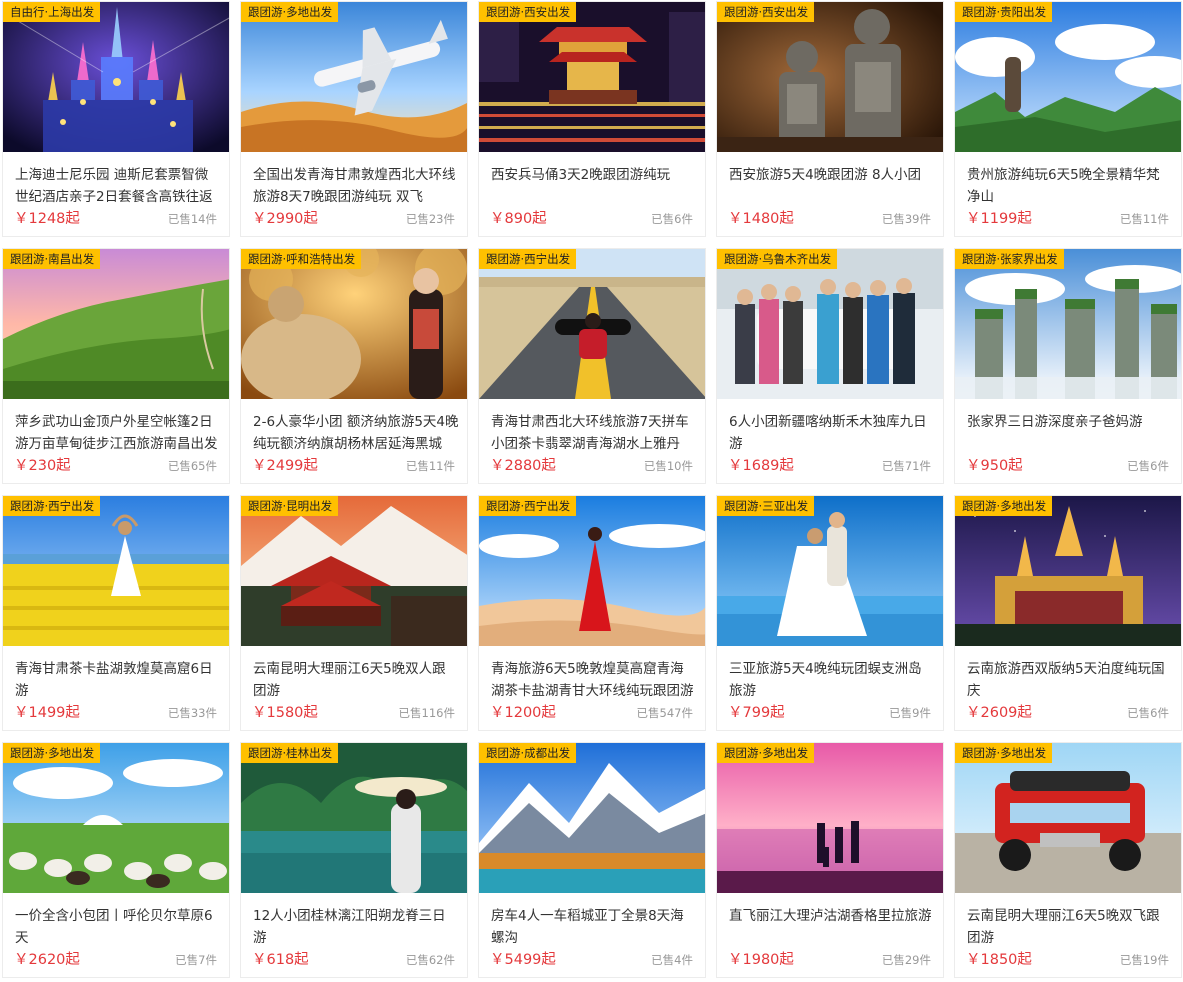 This screenshot has width=1183, height=982. I want to click on product-title: 云南旅游西双版纳5天泊度纯玩国庆, so click(1070, 680).